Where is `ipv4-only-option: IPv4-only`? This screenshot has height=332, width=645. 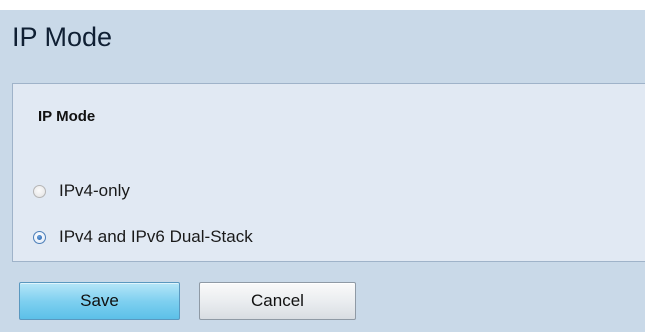 ipv4-only-option: IPv4-only is located at coordinates (81, 191).